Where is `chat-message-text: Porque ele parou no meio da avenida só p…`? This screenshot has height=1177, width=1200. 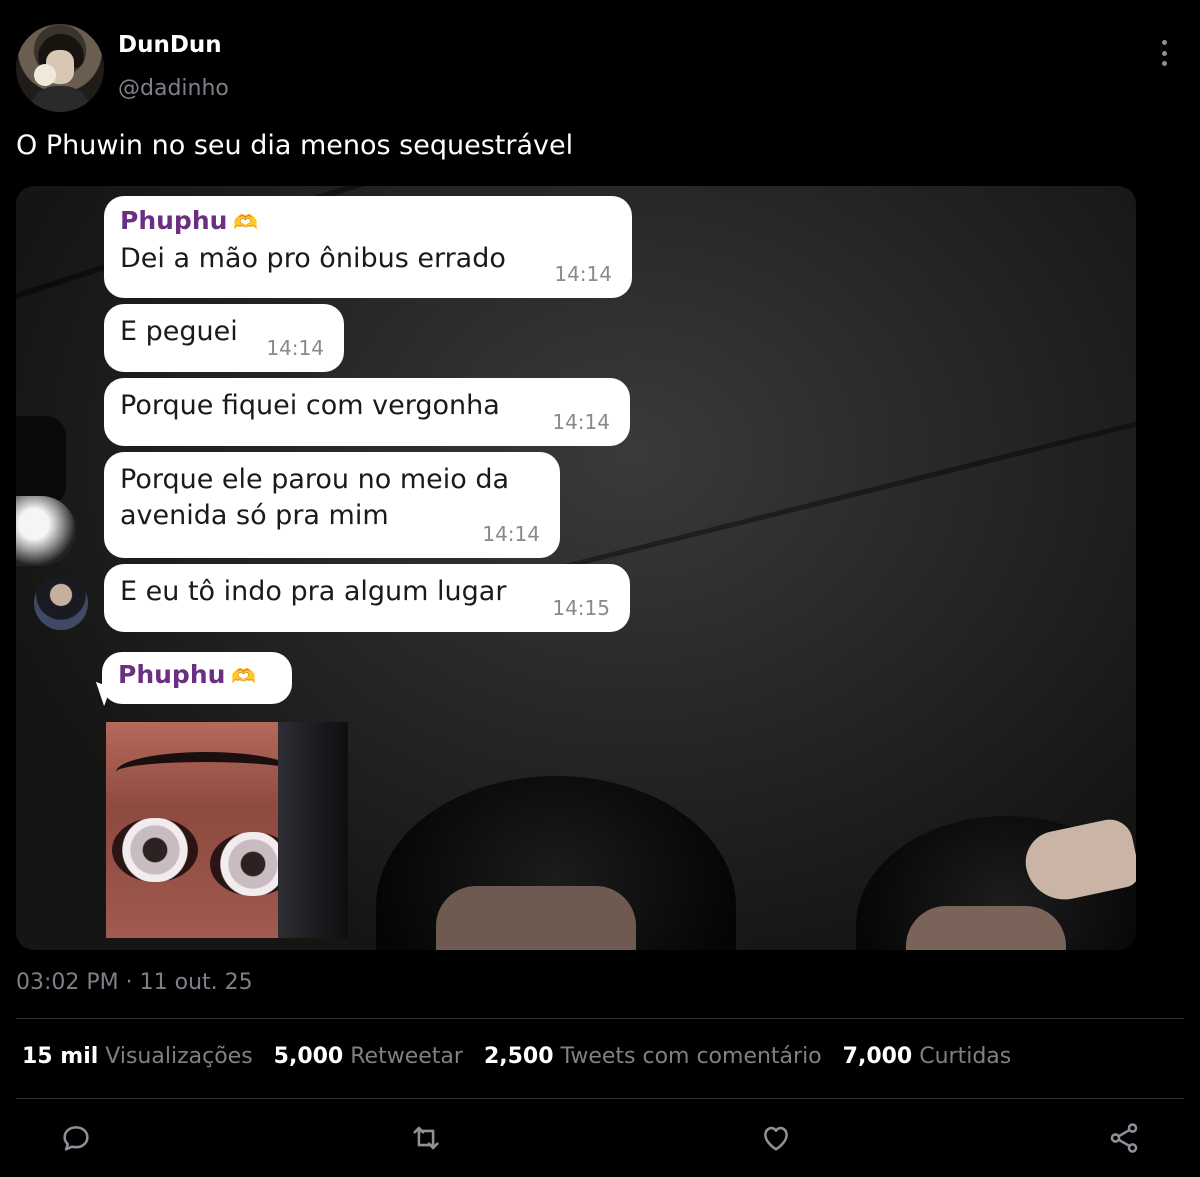 chat-message-text: Porque ele parou no meio da avenida só p… is located at coordinates (315, 497).